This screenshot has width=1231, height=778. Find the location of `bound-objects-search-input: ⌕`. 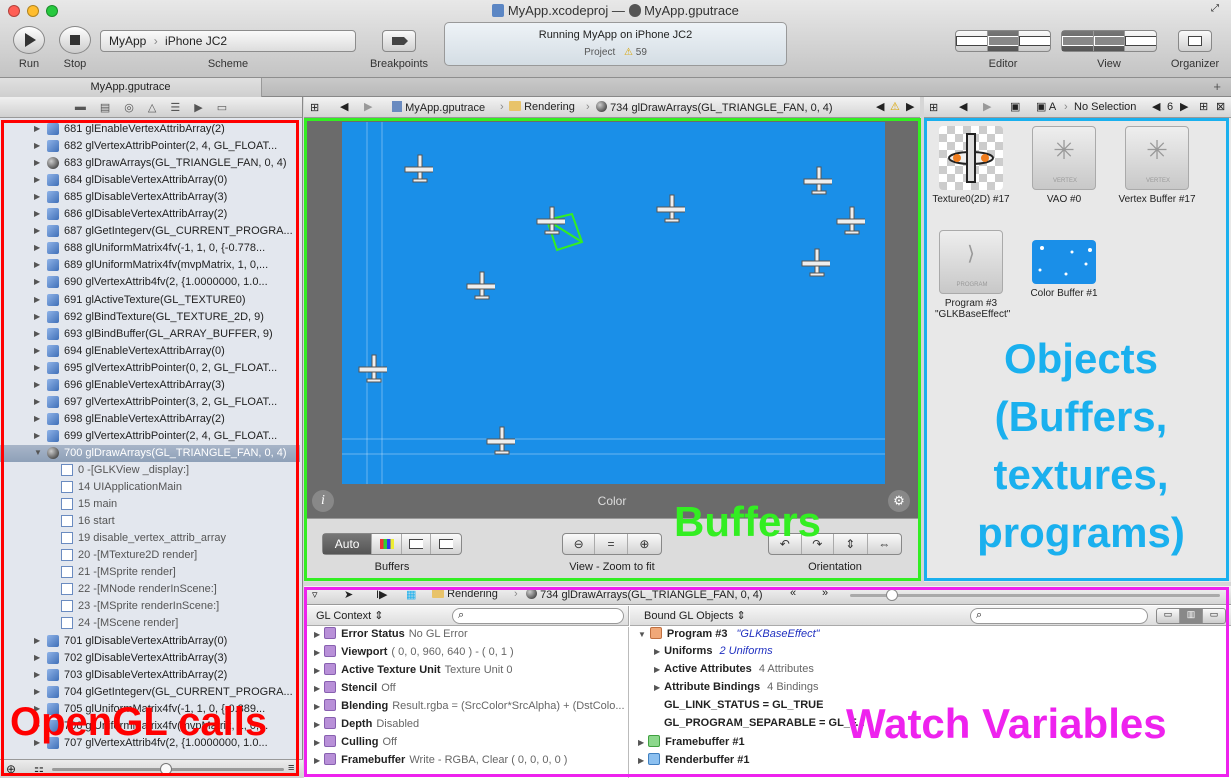

bound-objects-search-input: ⌕ is located at coordinates (1059, 616).